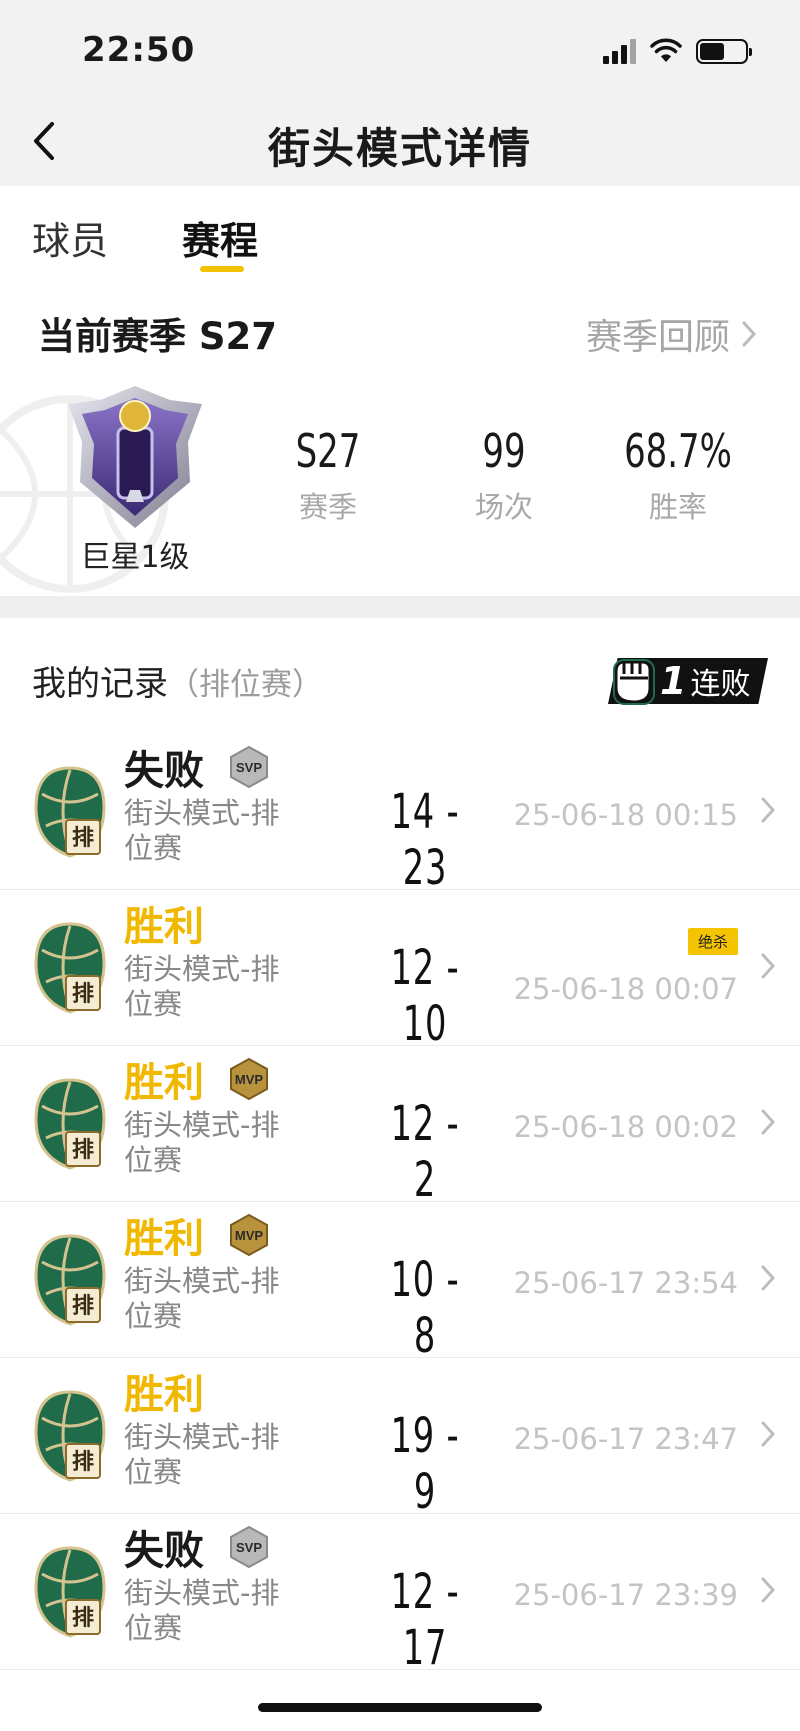 The image size is (800, 1731). Describe the element at coordinates (712, 941) in the screenshot. I see `buzzer-beater-tag: 绝杀` at that location.